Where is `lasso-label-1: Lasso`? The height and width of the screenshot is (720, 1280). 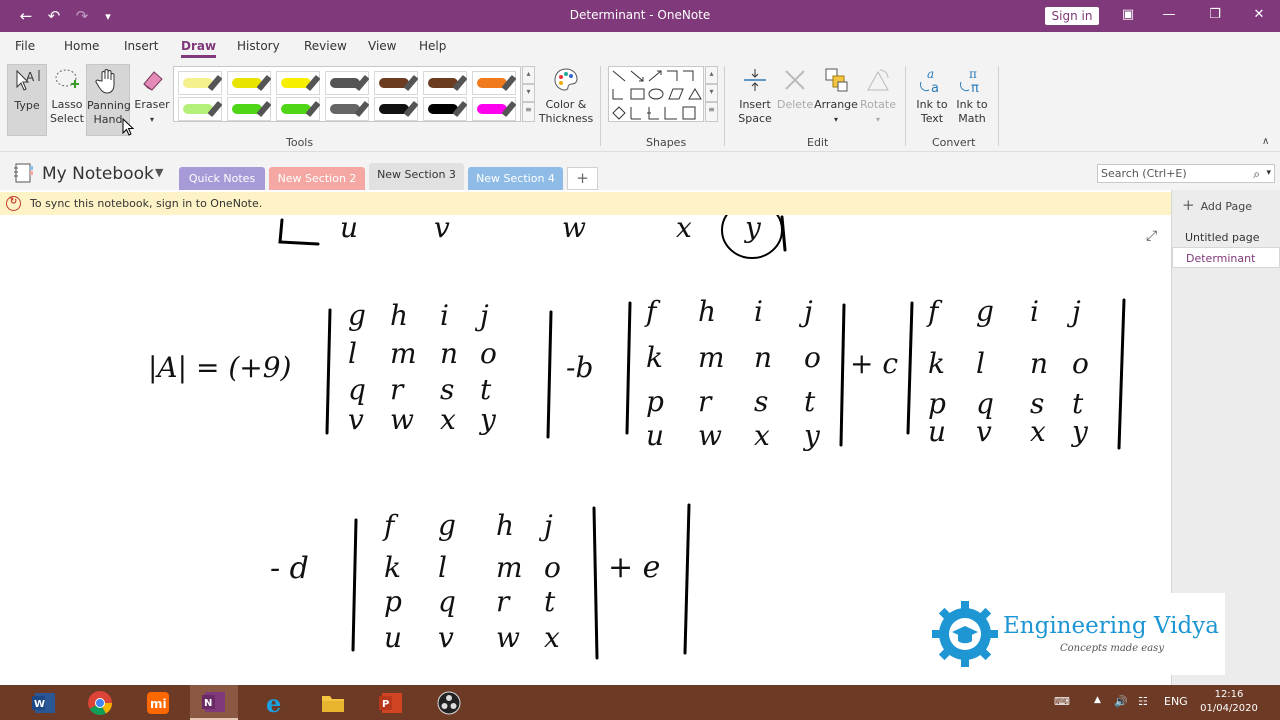 lasso-label-1: Lasso is located at coordinates (67, 104).